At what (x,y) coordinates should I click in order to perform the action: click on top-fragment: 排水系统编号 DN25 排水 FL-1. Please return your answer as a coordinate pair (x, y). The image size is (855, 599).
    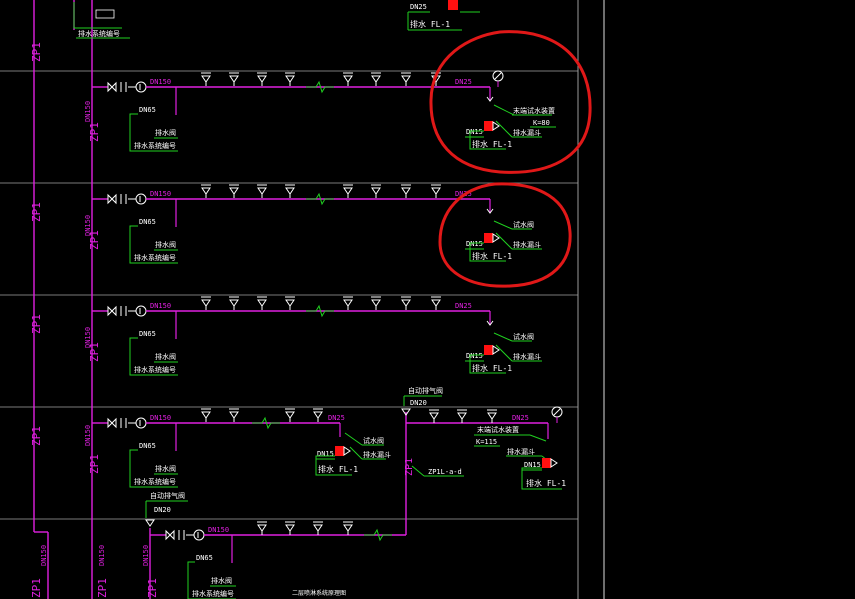
    Looking at the image, I should click on (276, 19).